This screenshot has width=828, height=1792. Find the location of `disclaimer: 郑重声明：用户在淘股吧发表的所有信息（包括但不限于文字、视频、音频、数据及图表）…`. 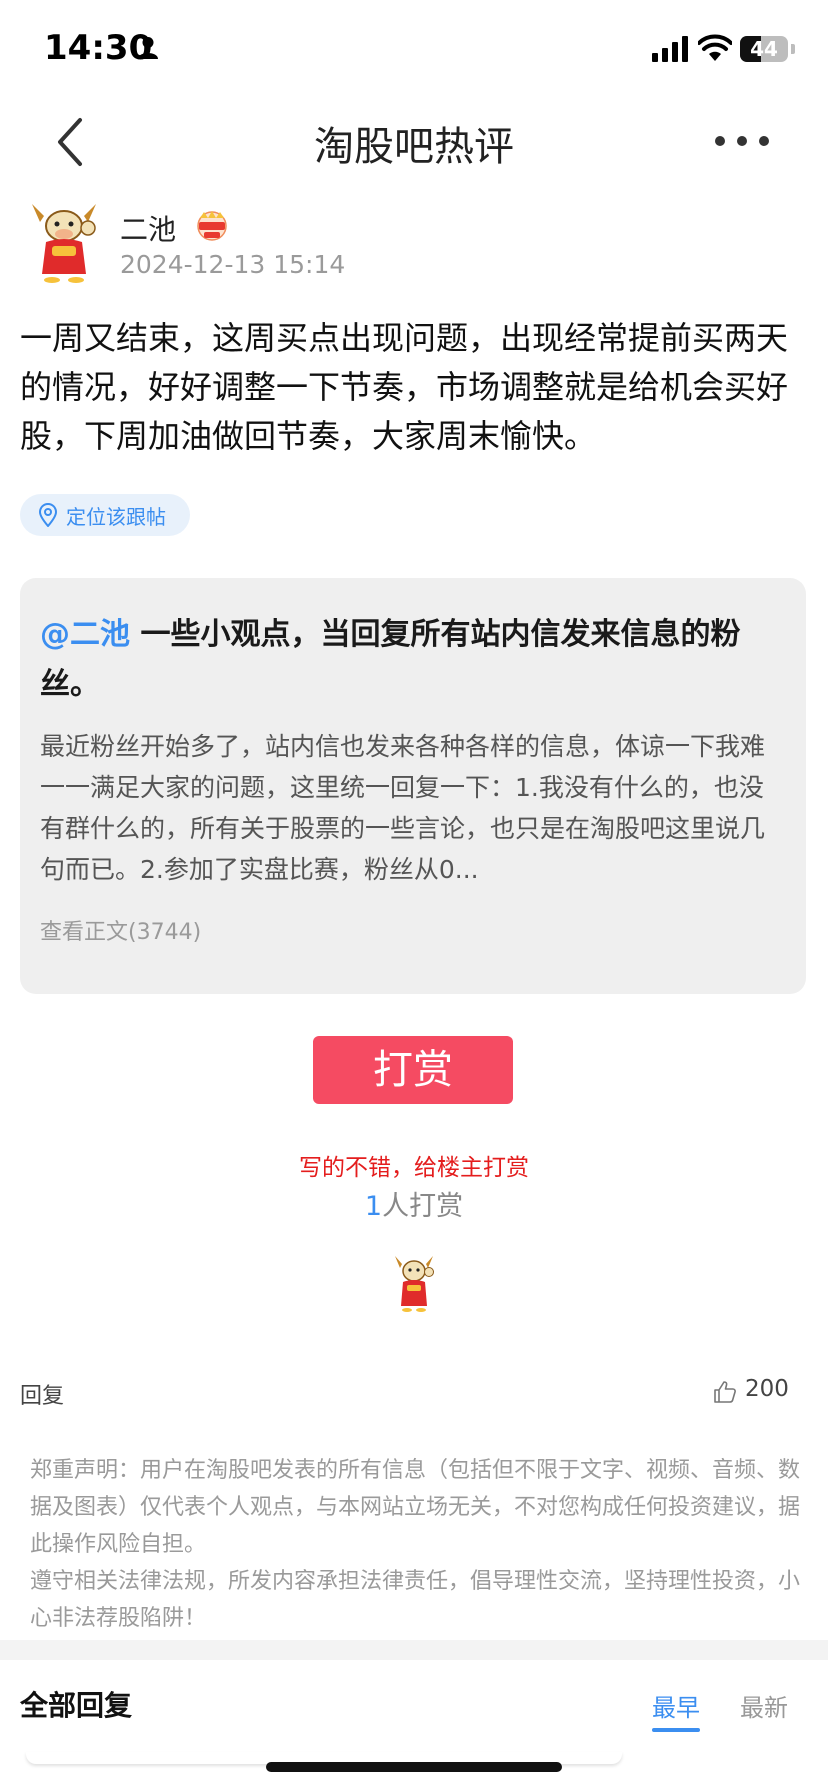

disclaimer: 郑重声明：用户在淘股吧发表的所有信息（包括但不限于文字、视频、音频、数据及图表）… is located at coordinates (416, 1544).